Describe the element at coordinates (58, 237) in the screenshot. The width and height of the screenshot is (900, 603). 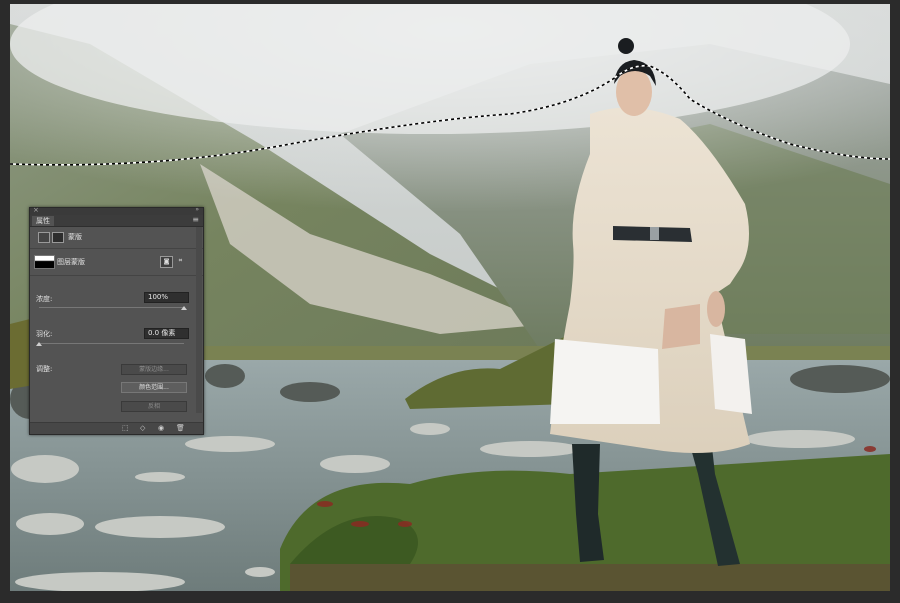
I see `vector-mask-icon` at that location.